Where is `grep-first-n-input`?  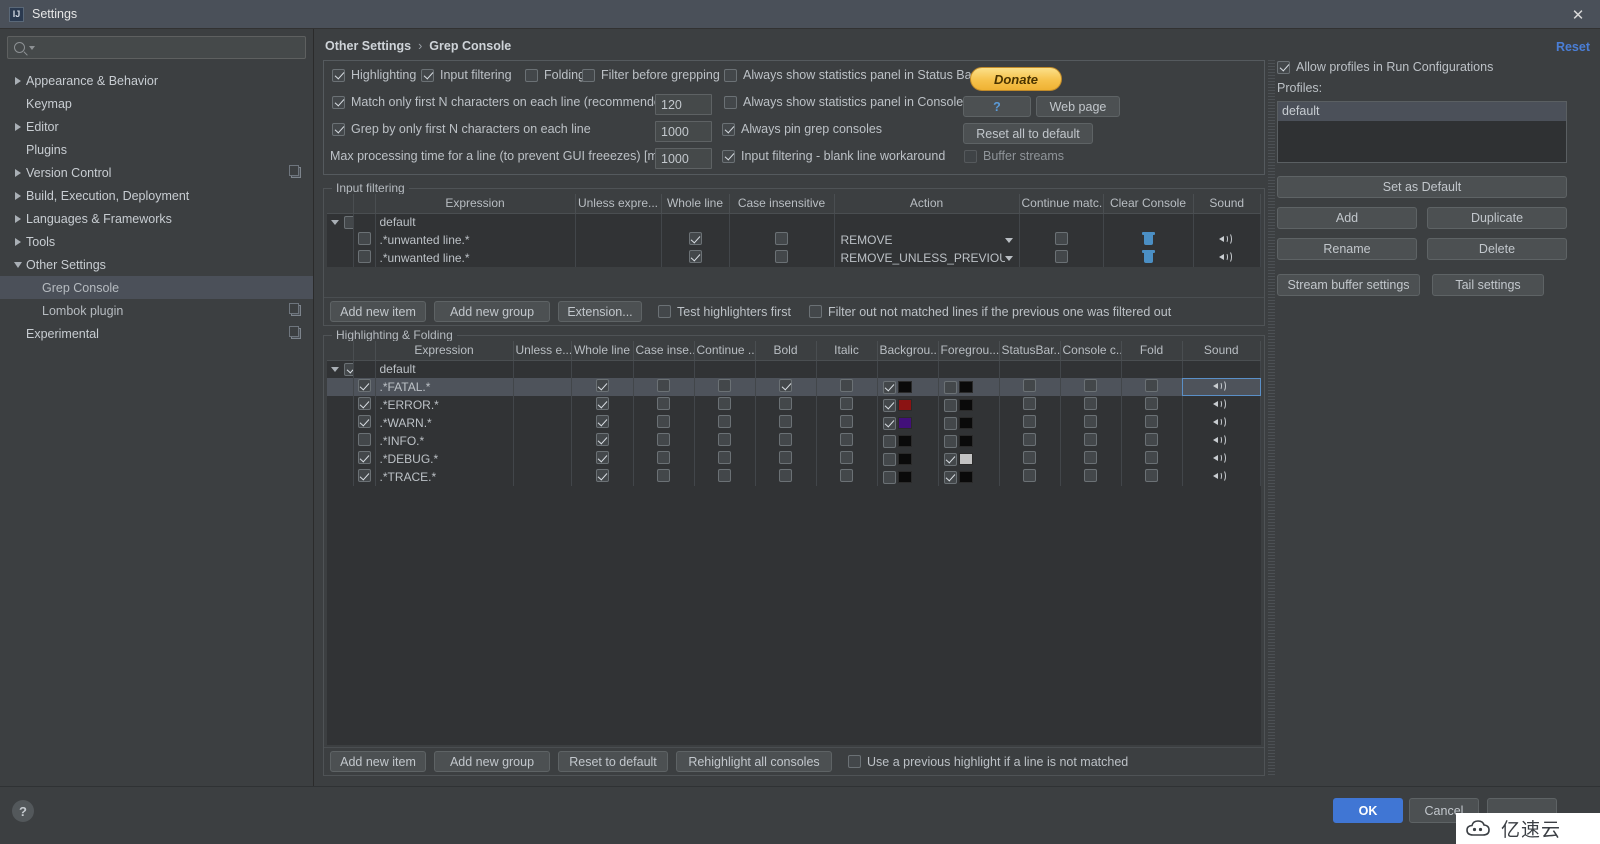 grep-first-n-input is located at coordinates (683, 131).